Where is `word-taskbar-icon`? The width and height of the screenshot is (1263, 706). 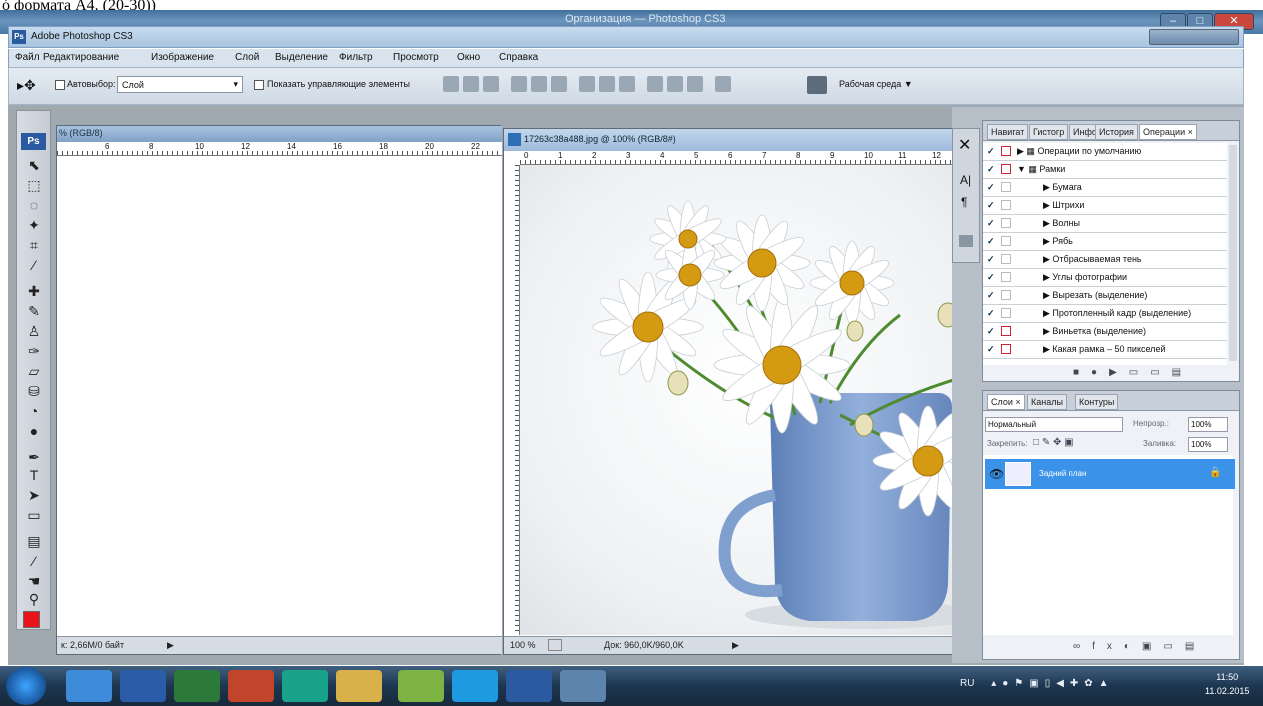
word-taskbar-icon is located at coordinates (143, 686).